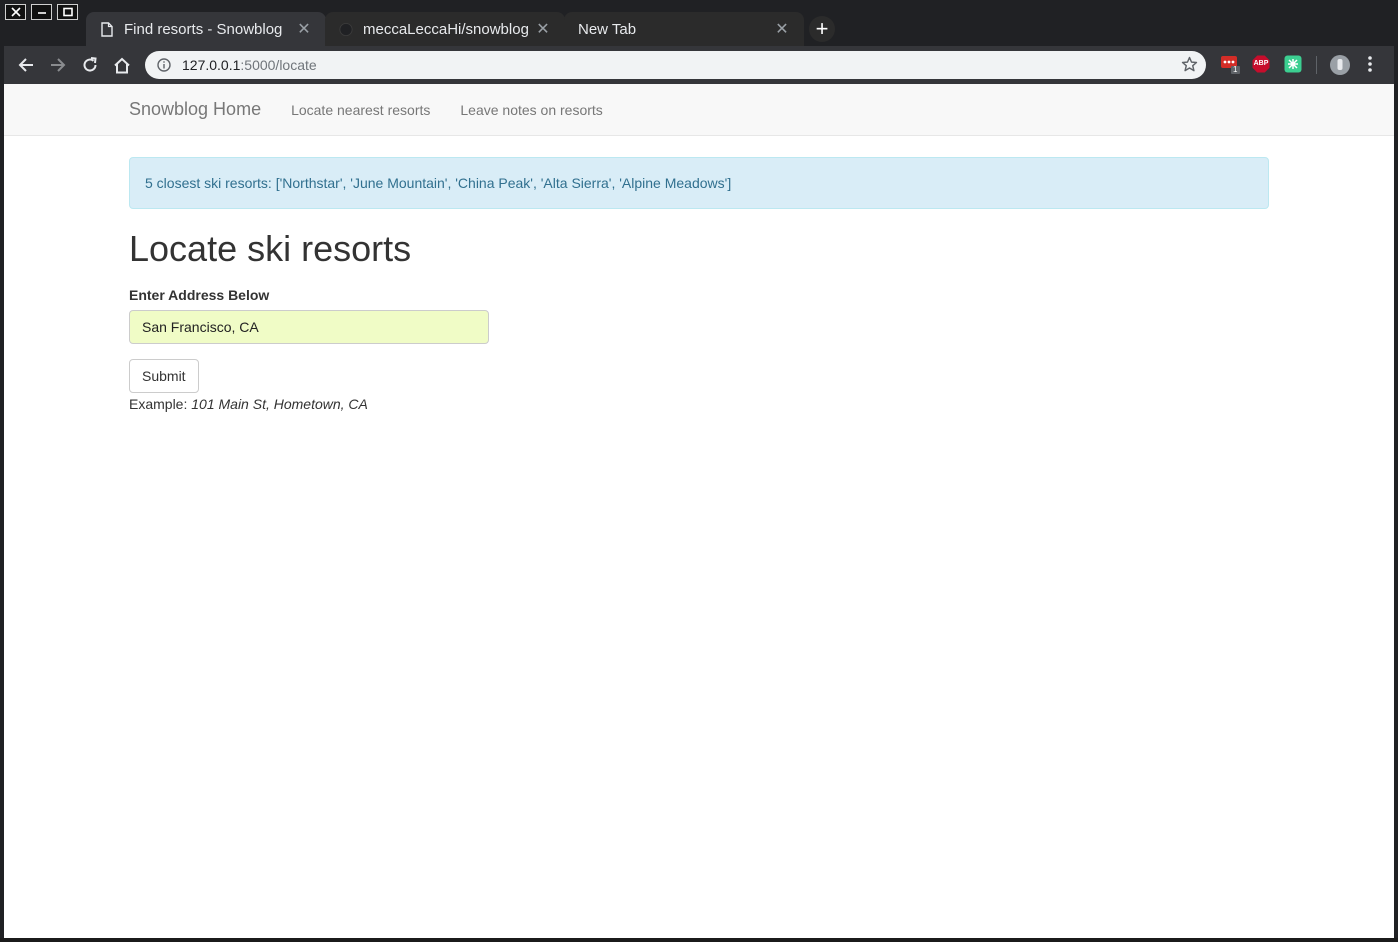 The image size is (1398, 942). I want to click on close-icon, so click(15, 12).